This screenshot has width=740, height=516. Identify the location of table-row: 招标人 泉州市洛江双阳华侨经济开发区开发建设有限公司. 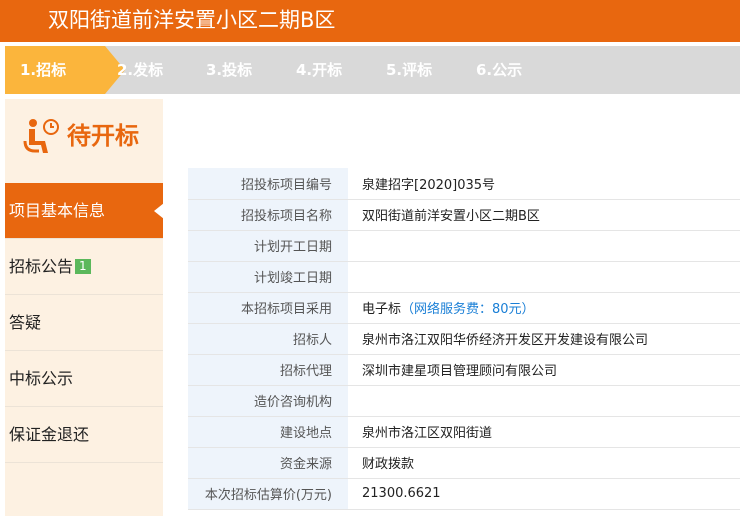
(464, 339).